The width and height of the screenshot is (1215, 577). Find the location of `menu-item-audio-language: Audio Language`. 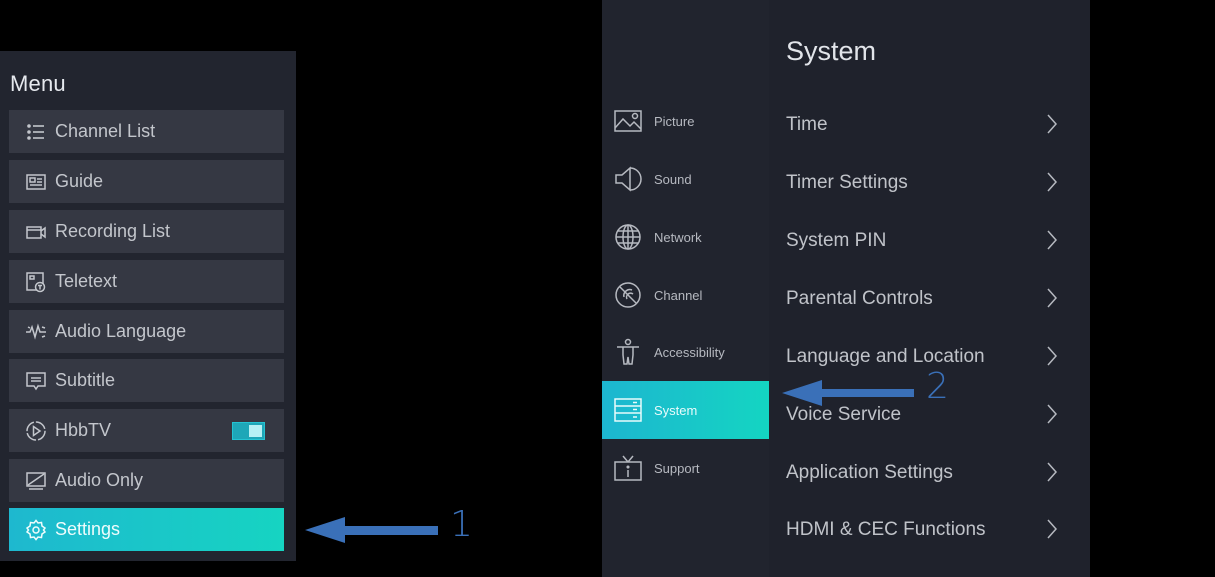

menu-item-audio-language: Audio Language is located at coordinates (146, 331).